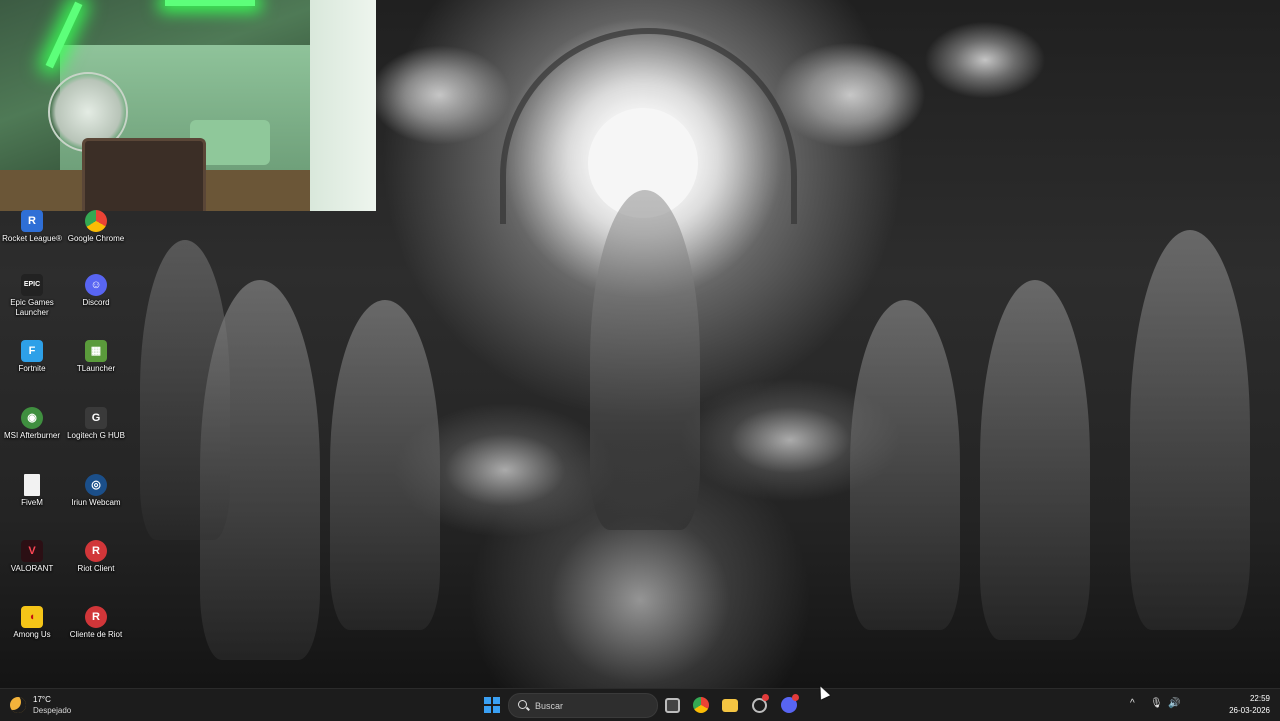 This screenshot has width=1280, height=721. What do you see at coordinates (32, 617) in the screenshot?
I see `among-us-icon: ◖` at bounding box center [32, 617].